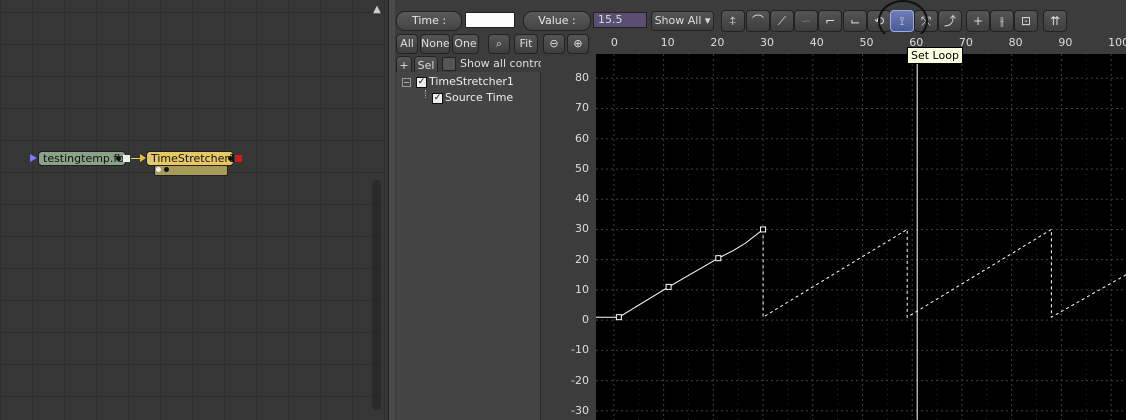 Image resolution: width=1126 pixels, height=420 pixels. What do you see at coordinates (238, 158) in the screenshot?
I see `timestretcher-output-port` at bounding box center [238, 158].